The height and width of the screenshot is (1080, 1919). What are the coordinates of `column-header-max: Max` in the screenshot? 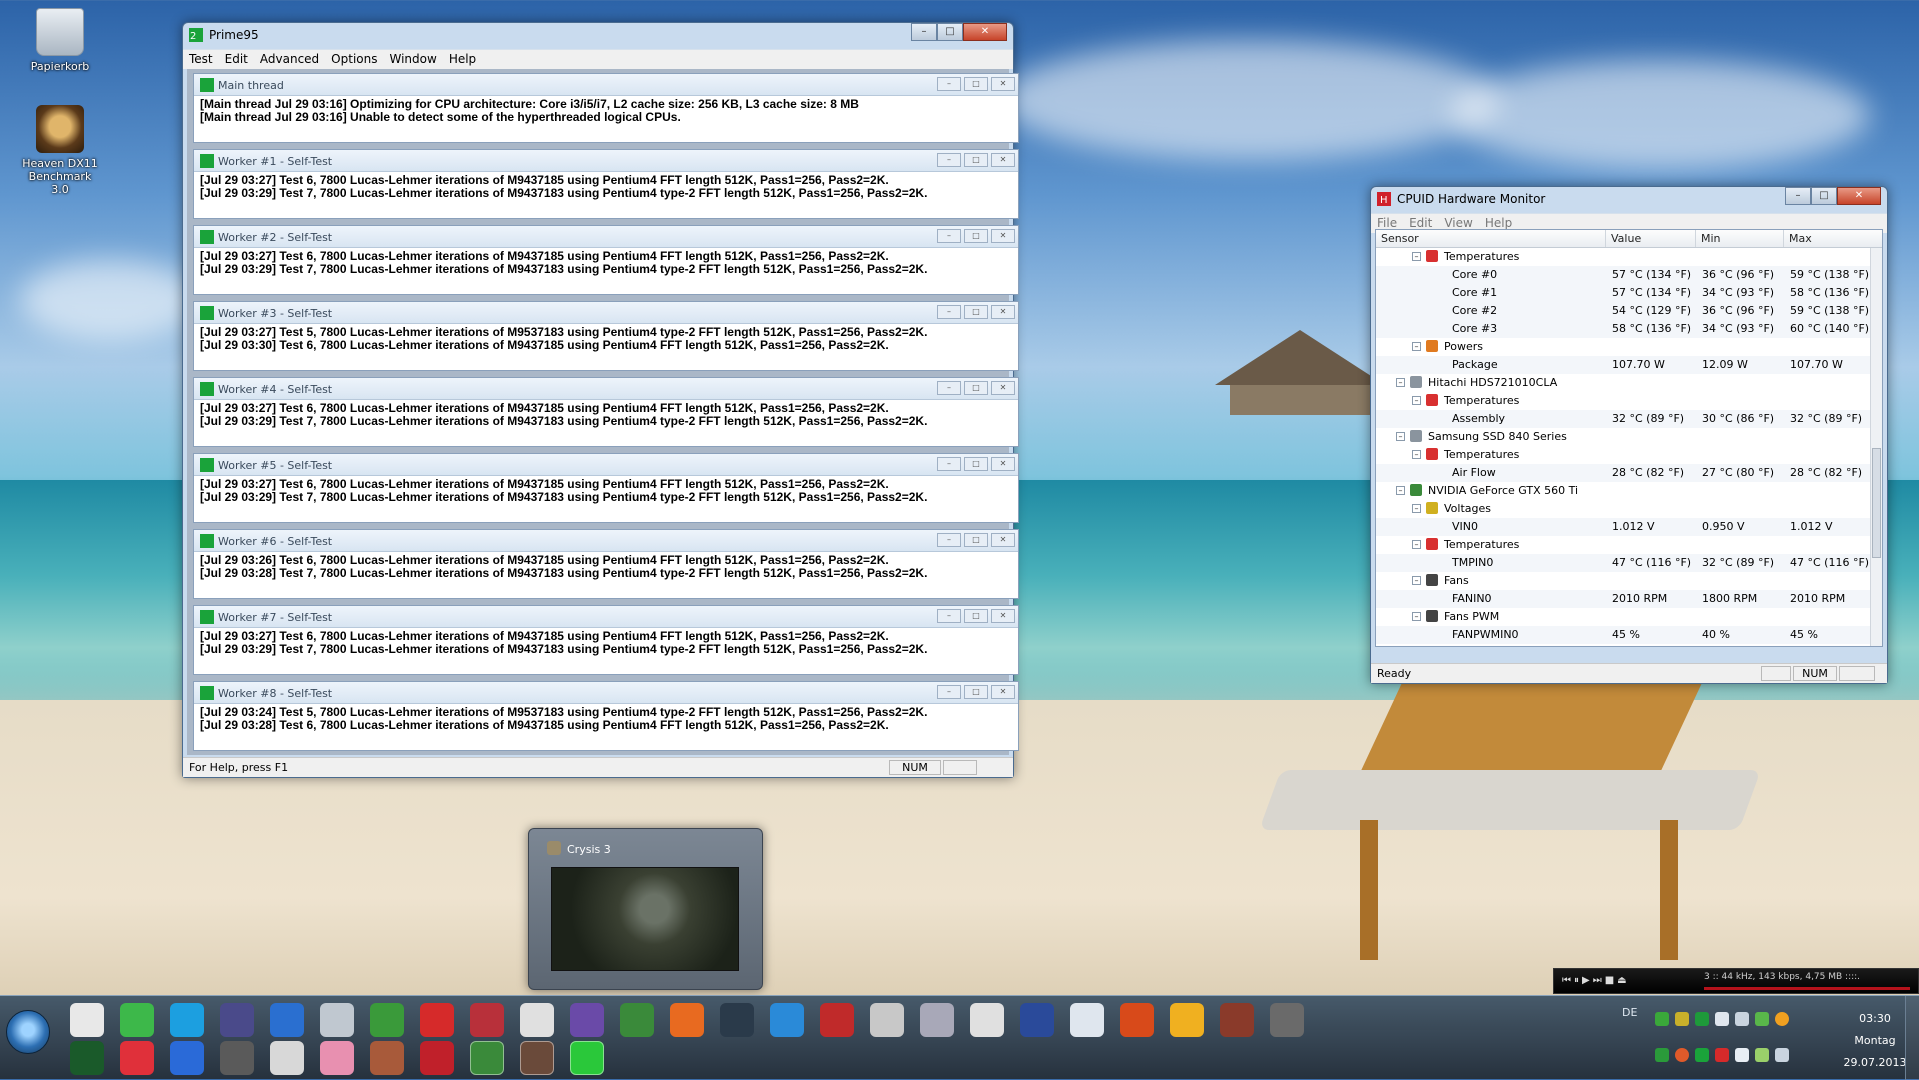 It's located at (1827, 238).